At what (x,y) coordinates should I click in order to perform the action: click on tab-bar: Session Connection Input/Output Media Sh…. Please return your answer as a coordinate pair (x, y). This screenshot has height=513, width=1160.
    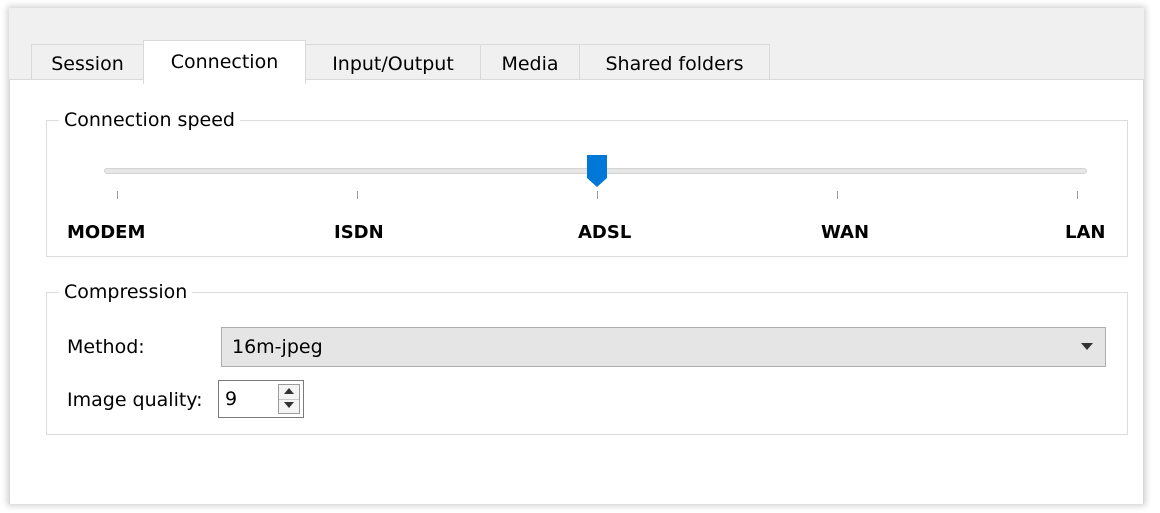
    Looking at the image, I should click on (576, 46).